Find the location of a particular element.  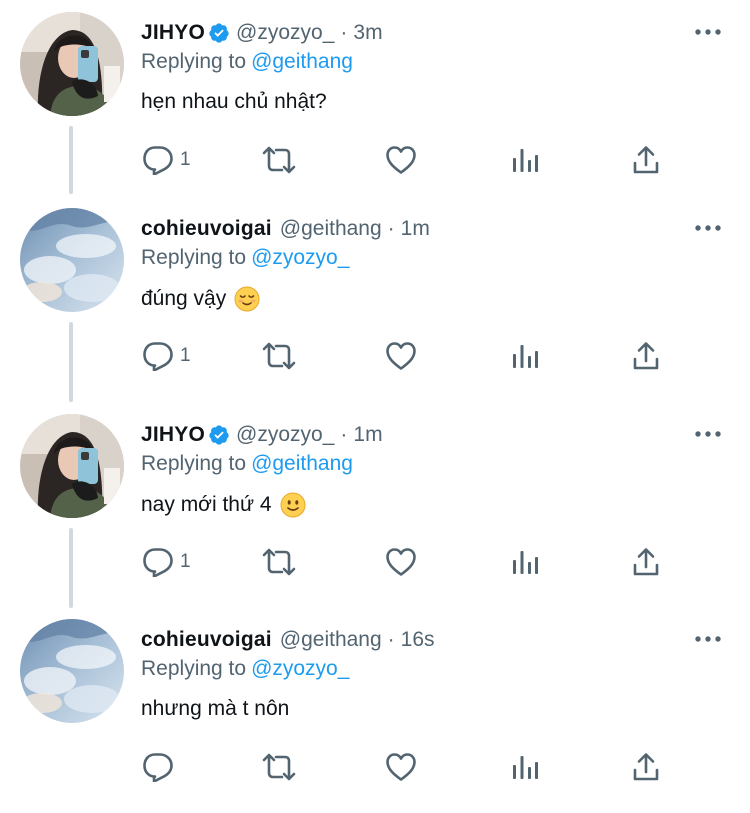

tweet-text: nhưng mà t nôn is located at coordinates (215, 709).